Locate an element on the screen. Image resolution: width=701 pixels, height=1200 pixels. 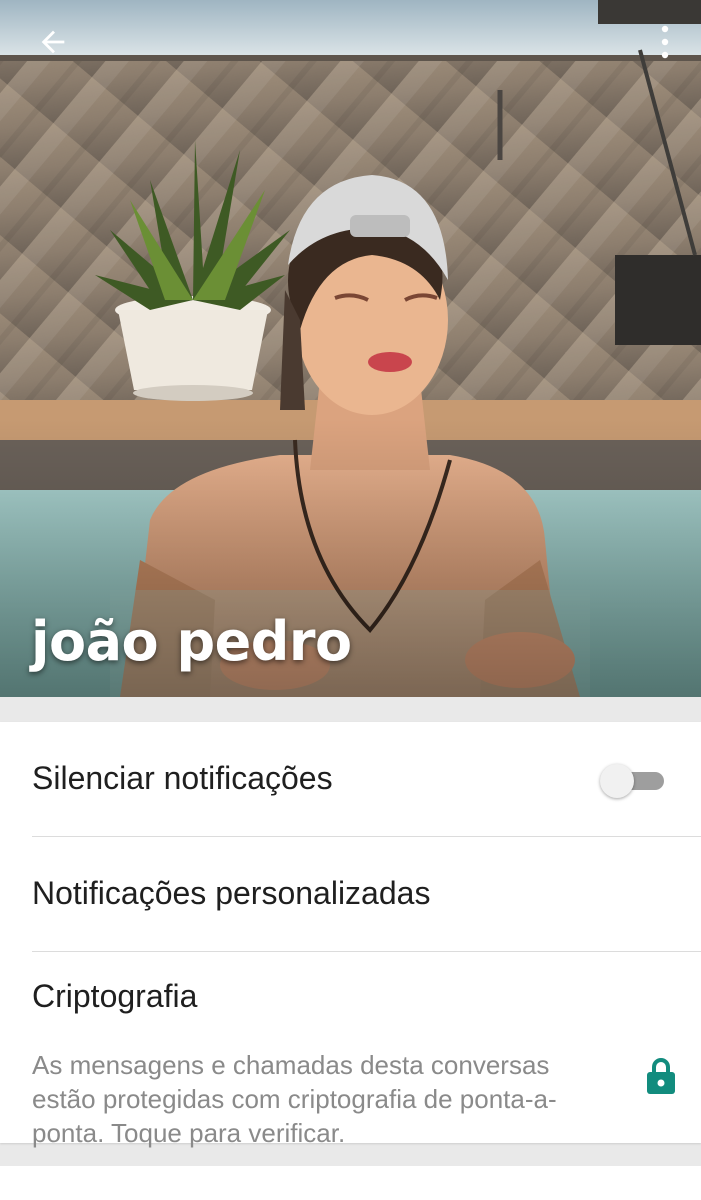
more-options-button is located at coordinates (665, 42).